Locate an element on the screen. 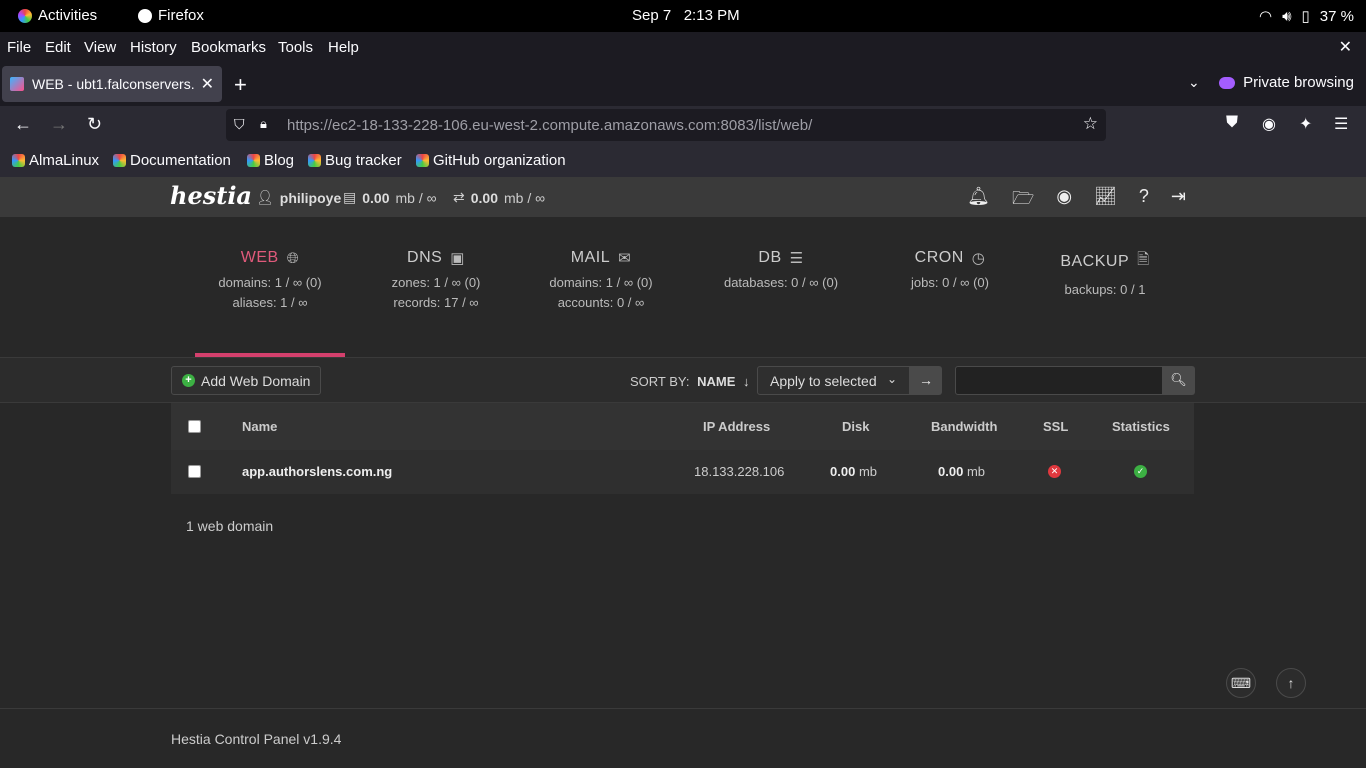 The width and height of the screenshot is (1366, 768). menu-tools: Tools is located at coordinates (295, 47).